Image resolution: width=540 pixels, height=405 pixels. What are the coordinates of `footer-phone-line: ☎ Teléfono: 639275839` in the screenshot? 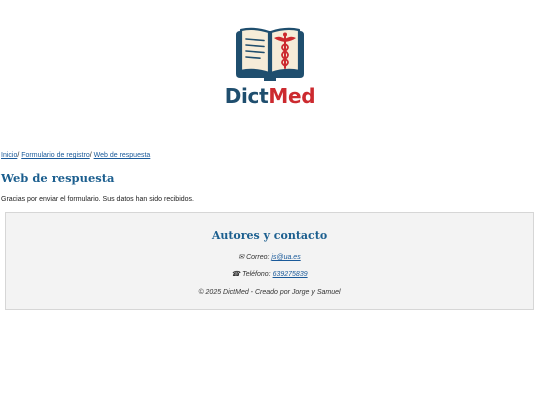 It's located at (269, 275).